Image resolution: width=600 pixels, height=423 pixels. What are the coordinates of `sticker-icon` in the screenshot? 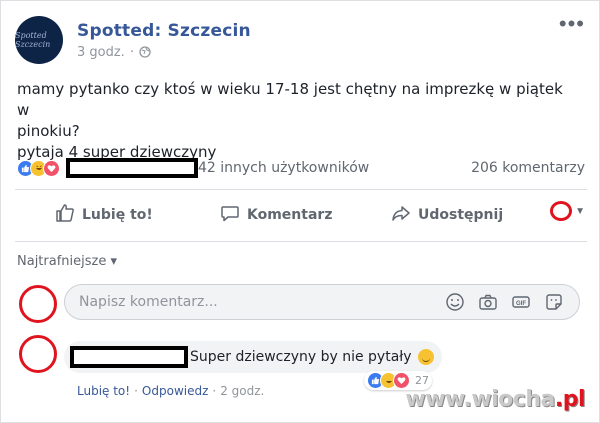 It's located at (554, 302).